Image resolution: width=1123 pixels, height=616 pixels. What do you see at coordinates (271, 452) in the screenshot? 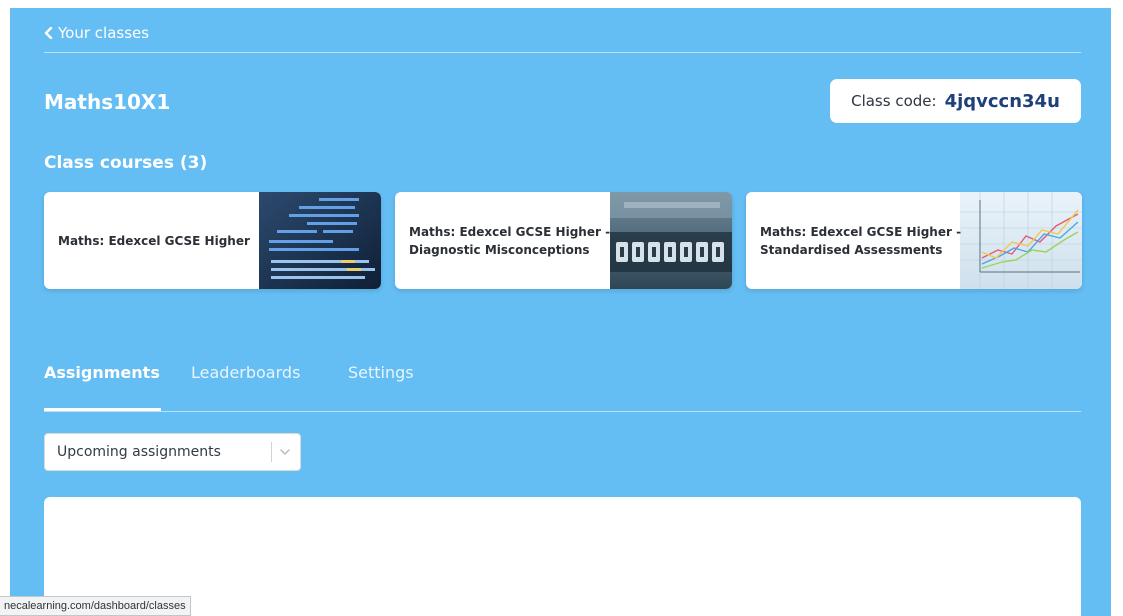
I see `select-separator` at bounding box center [271, 452].